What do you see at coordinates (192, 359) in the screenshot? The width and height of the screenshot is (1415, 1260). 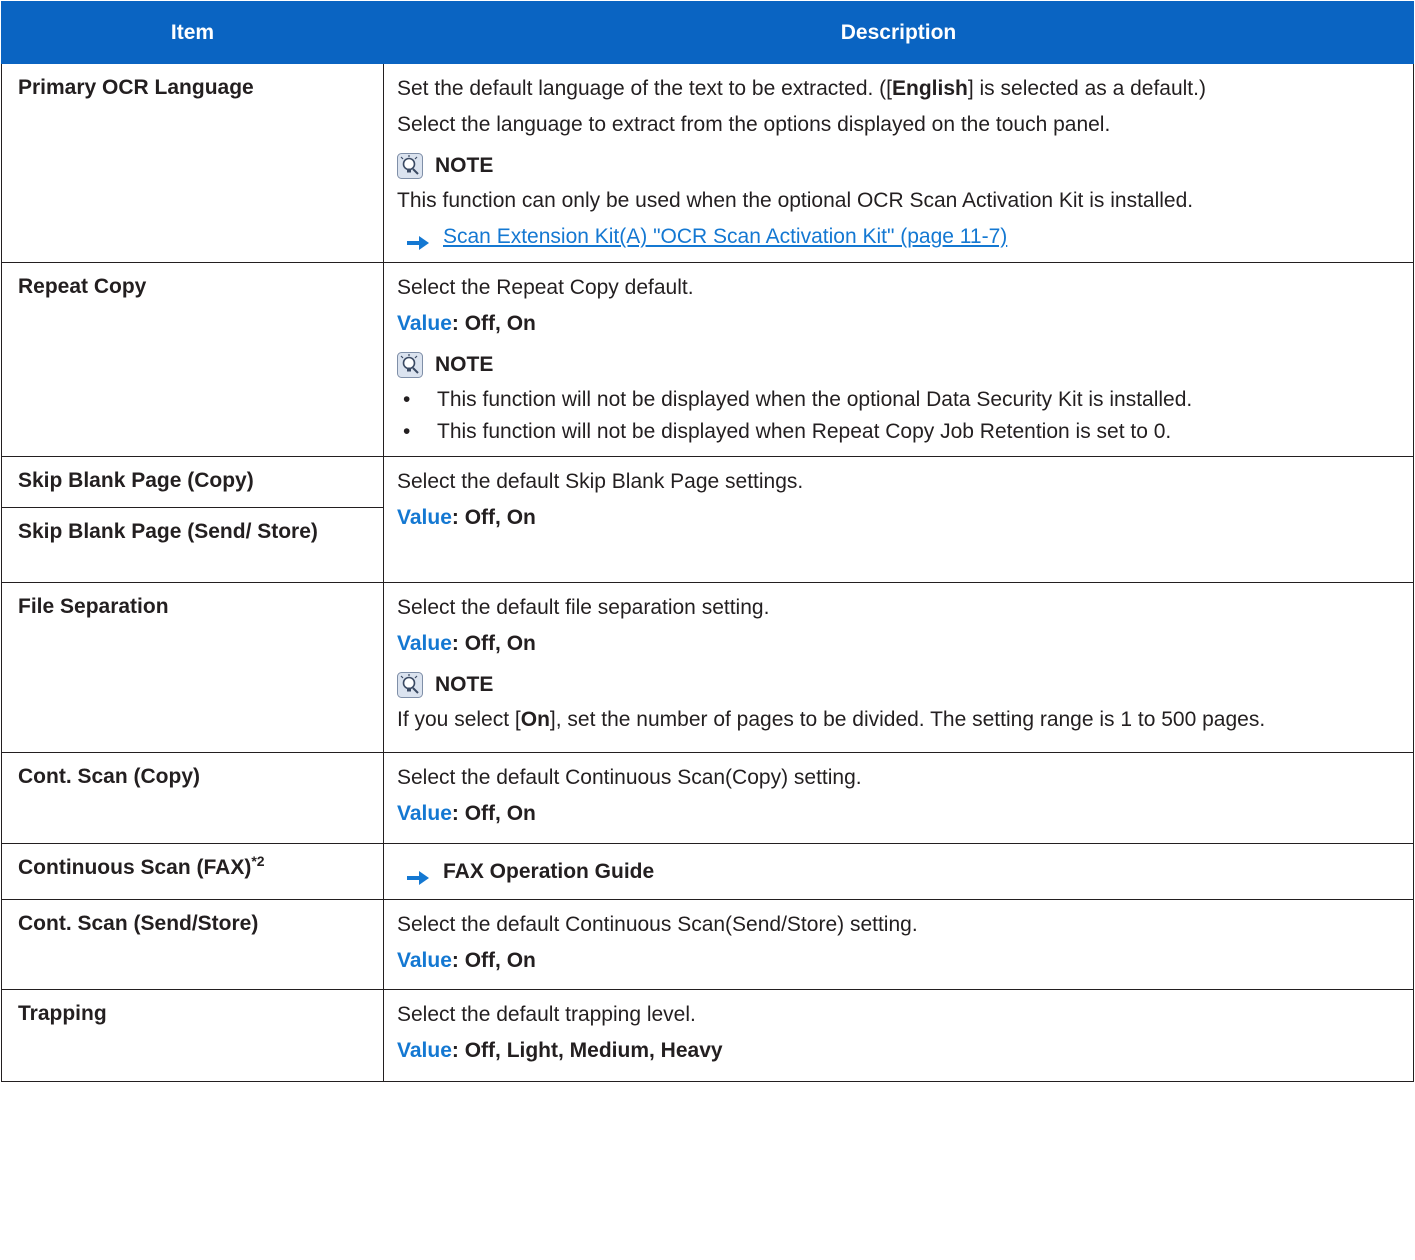 I see `item-cell: Repeat Copy` at bounding box center [192, 359].